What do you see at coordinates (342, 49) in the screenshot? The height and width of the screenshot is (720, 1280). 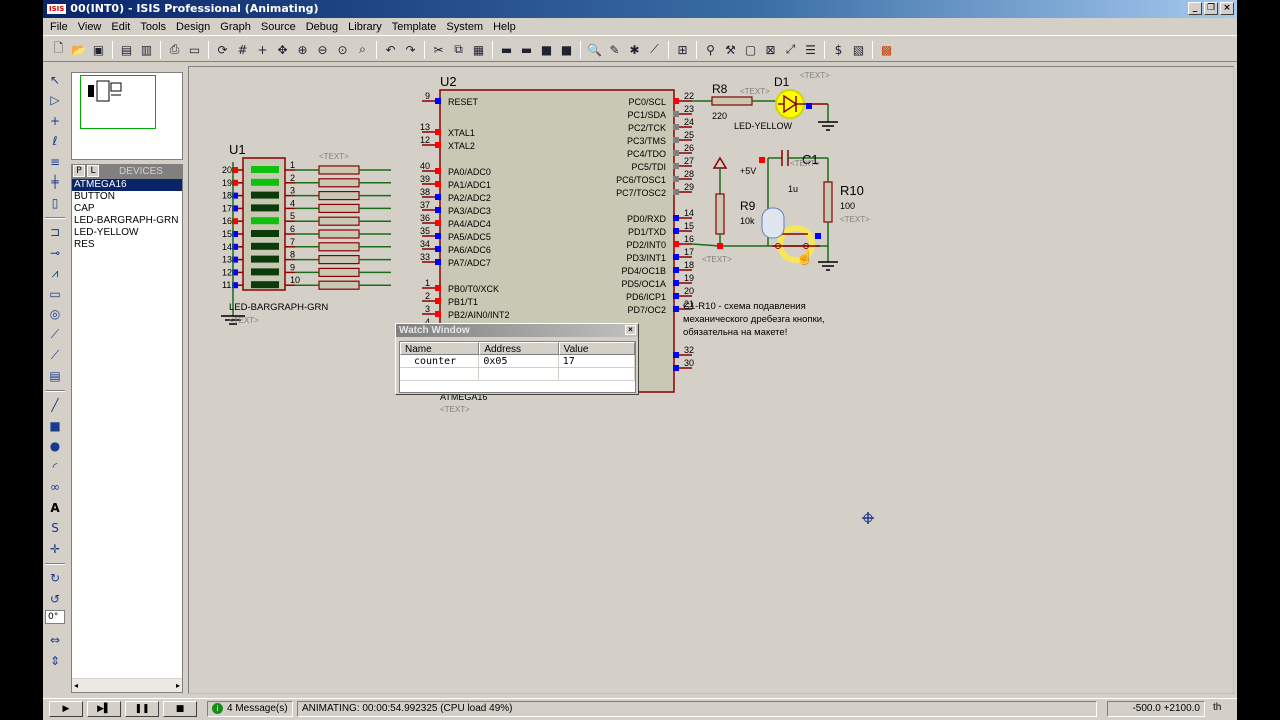 I see `zoom-all-icon: ⊙` at bounding box center [342, 49].